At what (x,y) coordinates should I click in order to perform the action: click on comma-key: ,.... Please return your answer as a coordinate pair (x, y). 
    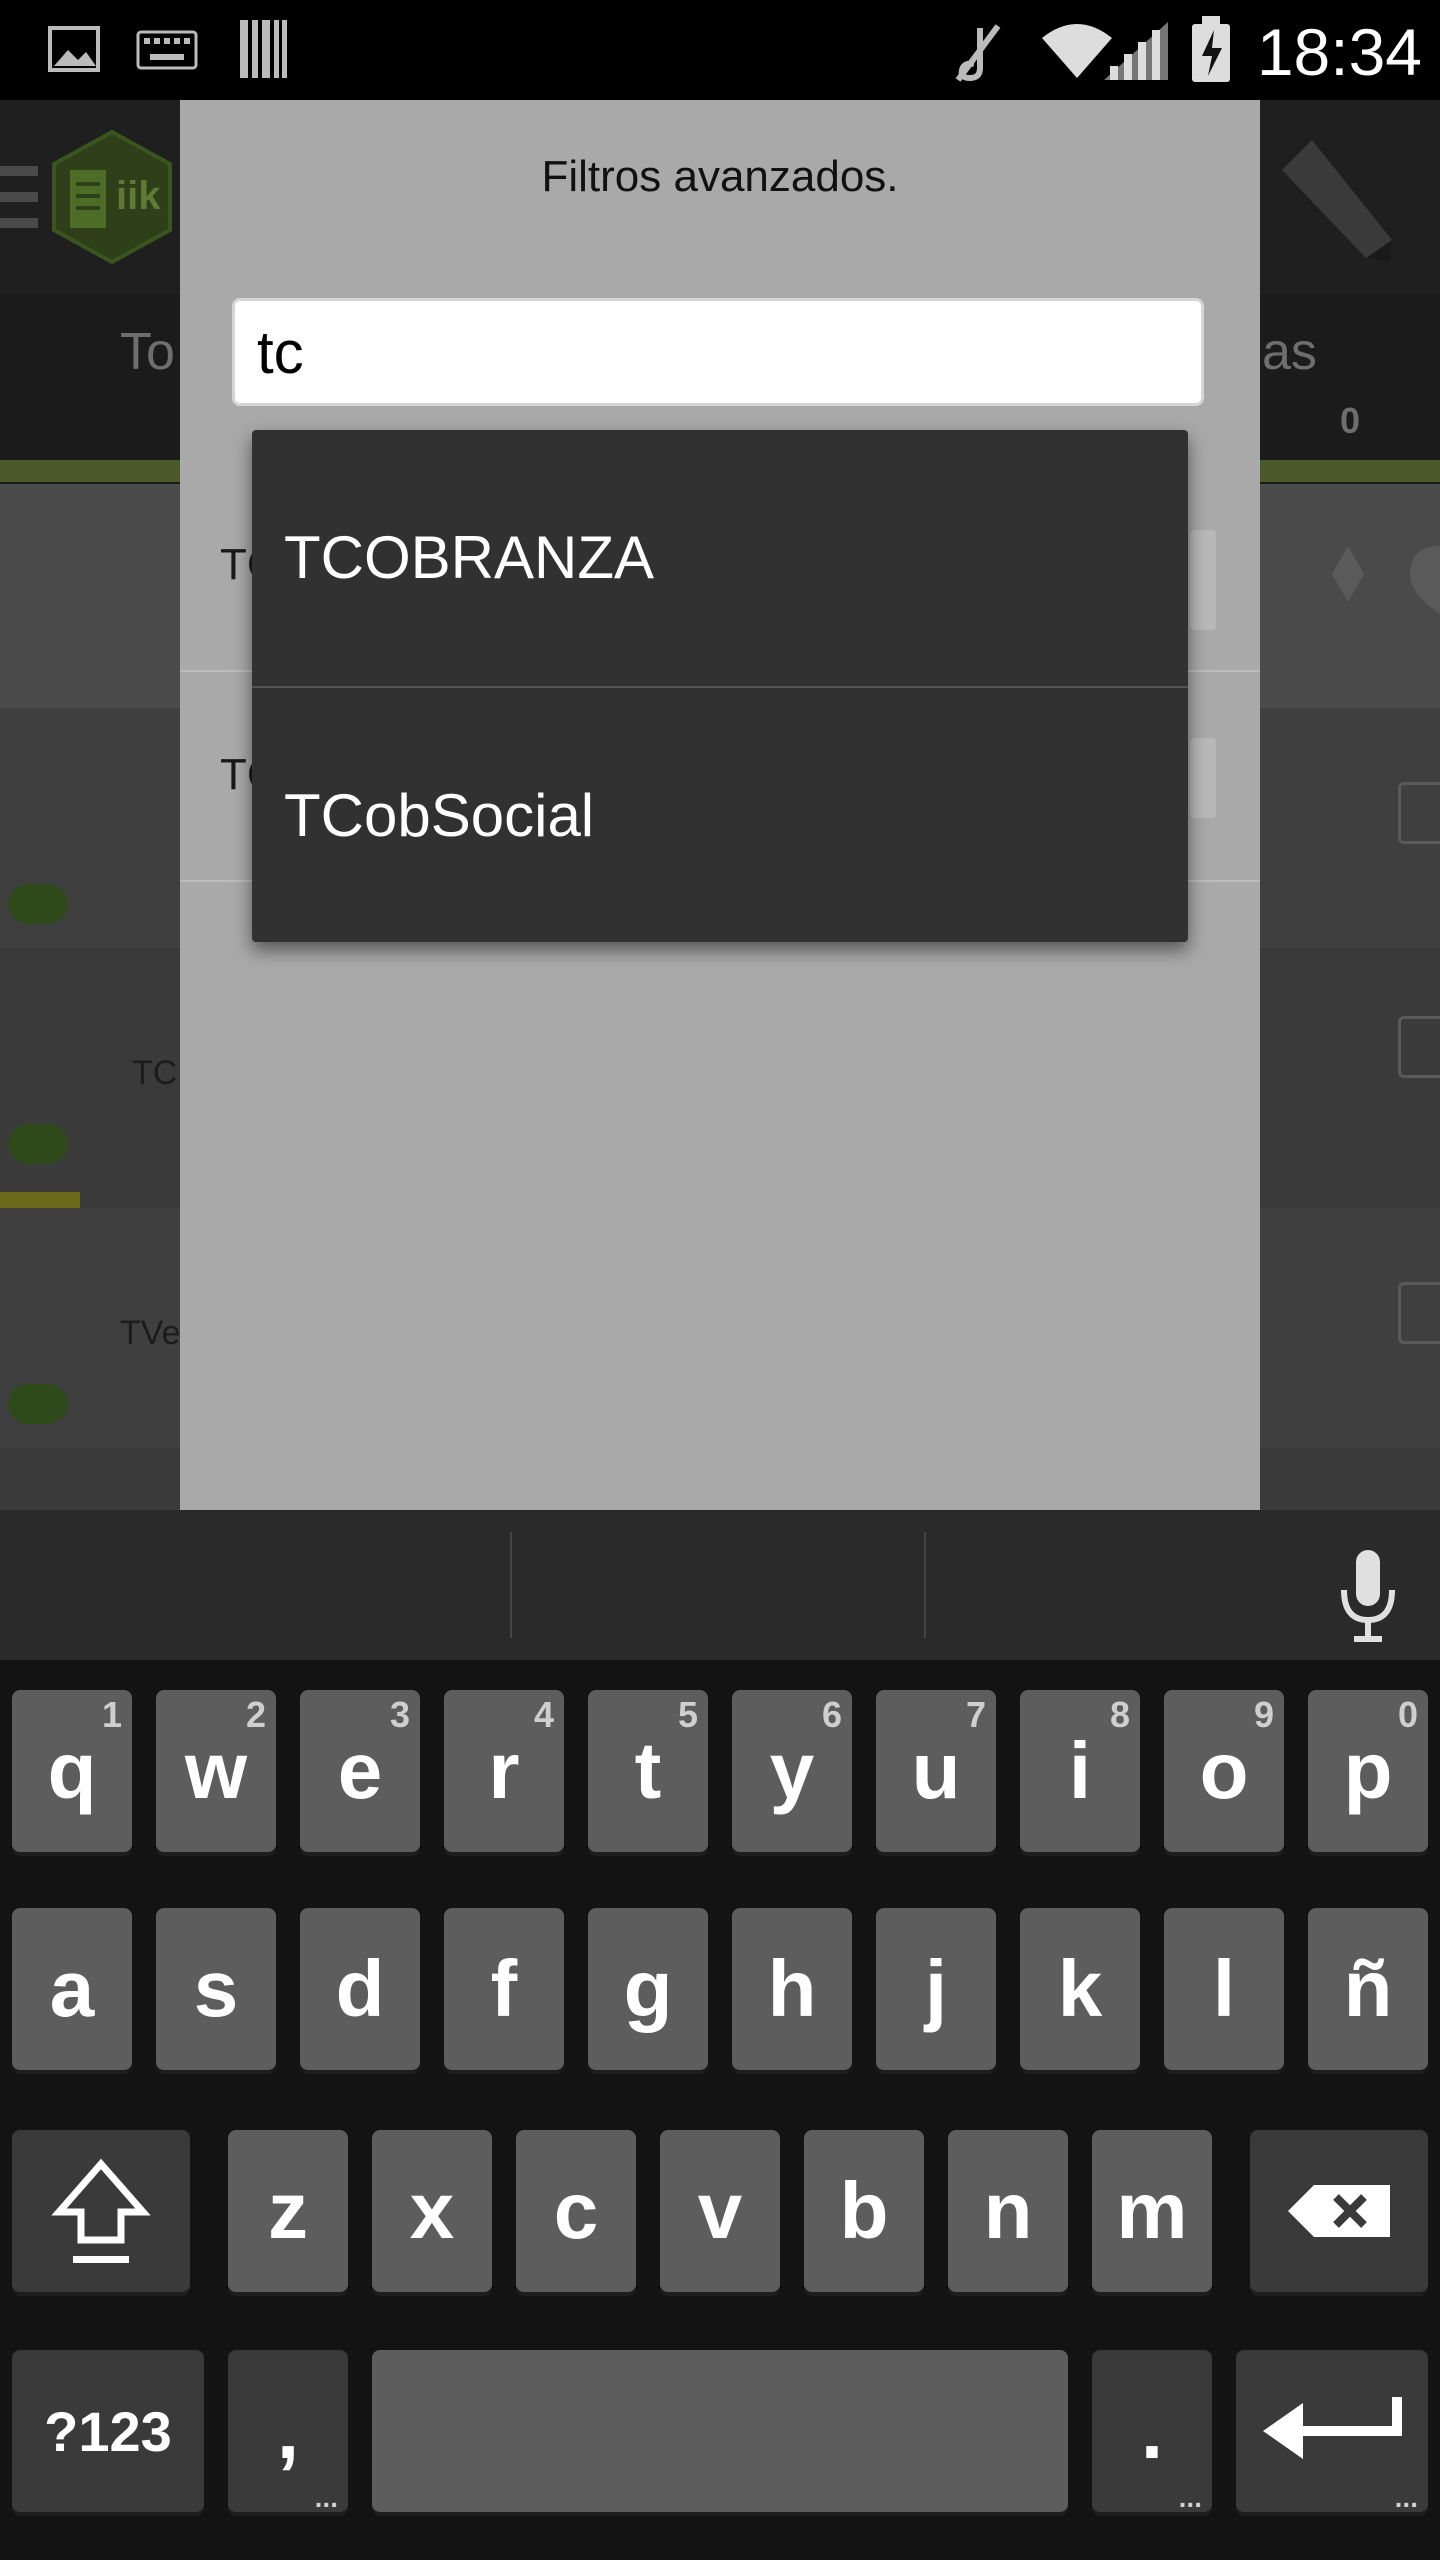
    Looking at the image, I should click on (288, 2431).